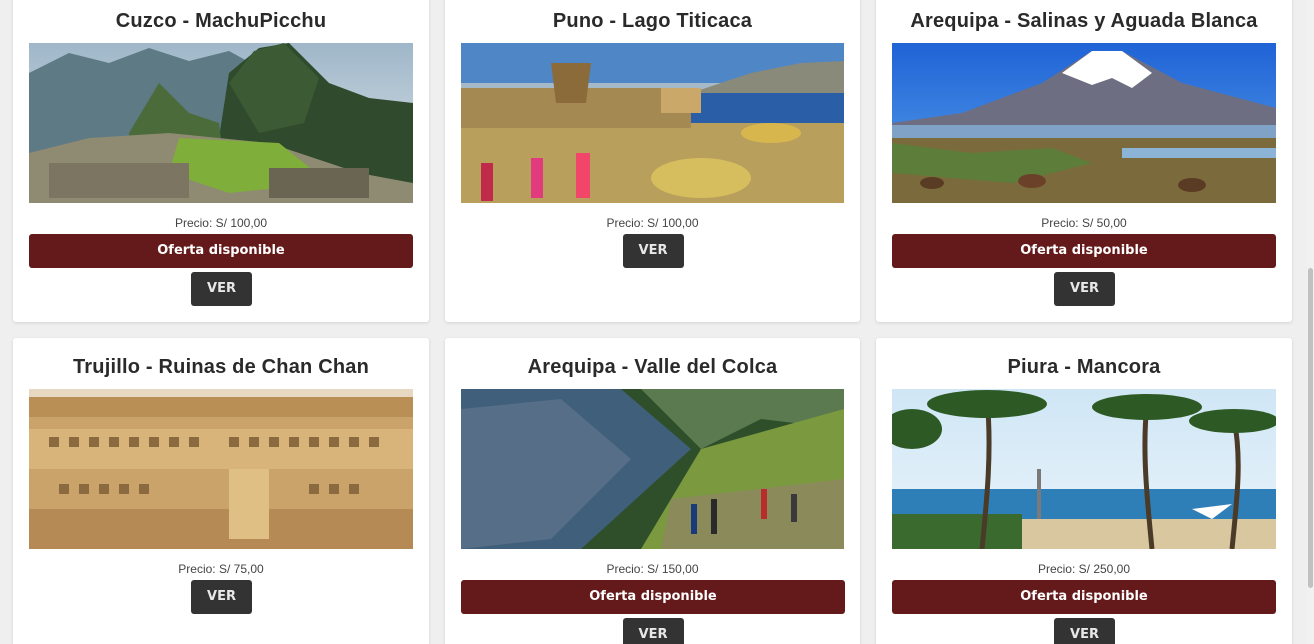 This screenshot has width=1314, height=644. What do you see at coordinates (1084, 223) in the screenshot?
I see `tour-price: Precio: S/ 50,00` at bounding box center [1084, 223].